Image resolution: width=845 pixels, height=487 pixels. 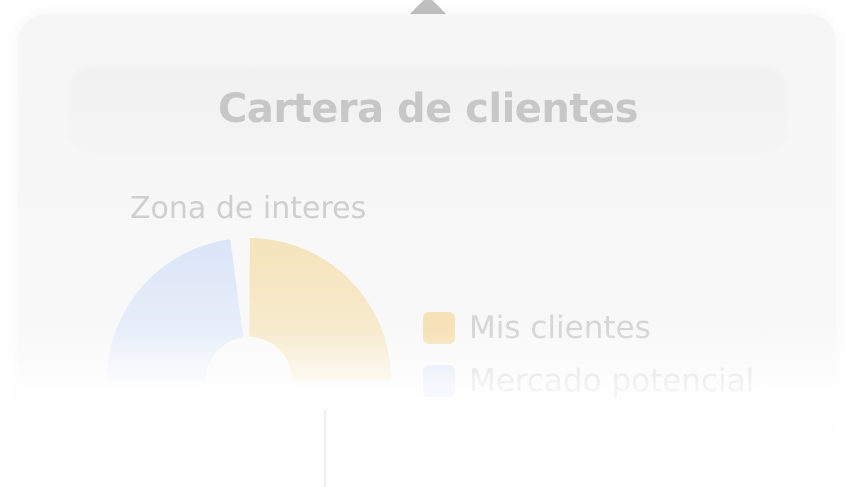 What do you see at coordinates (612, 381) in the screenshot?
I see `legend-label-mercado-potencial: Mercado potencial` at bounding box center [612, 381].